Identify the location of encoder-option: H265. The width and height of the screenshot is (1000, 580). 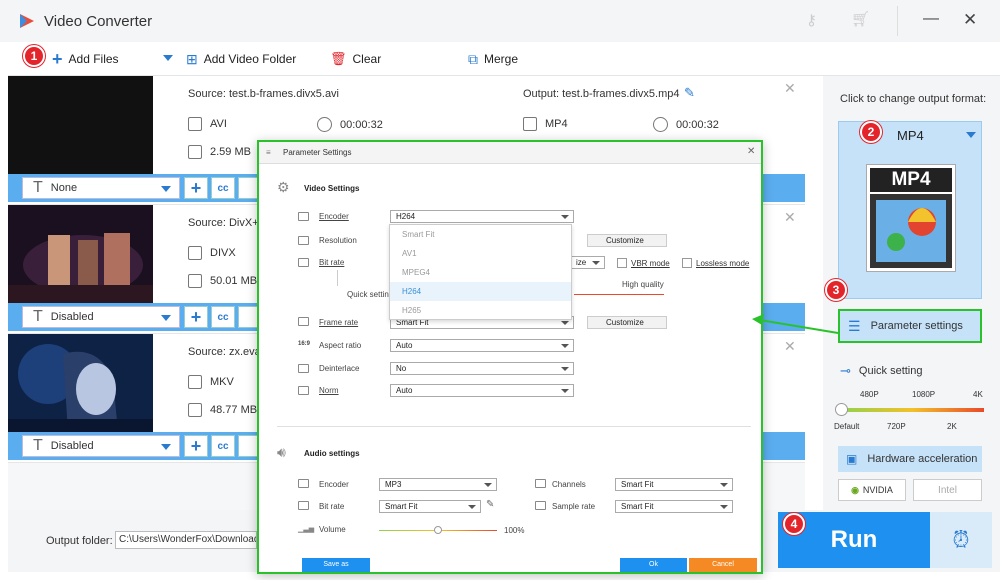
(480, 310).